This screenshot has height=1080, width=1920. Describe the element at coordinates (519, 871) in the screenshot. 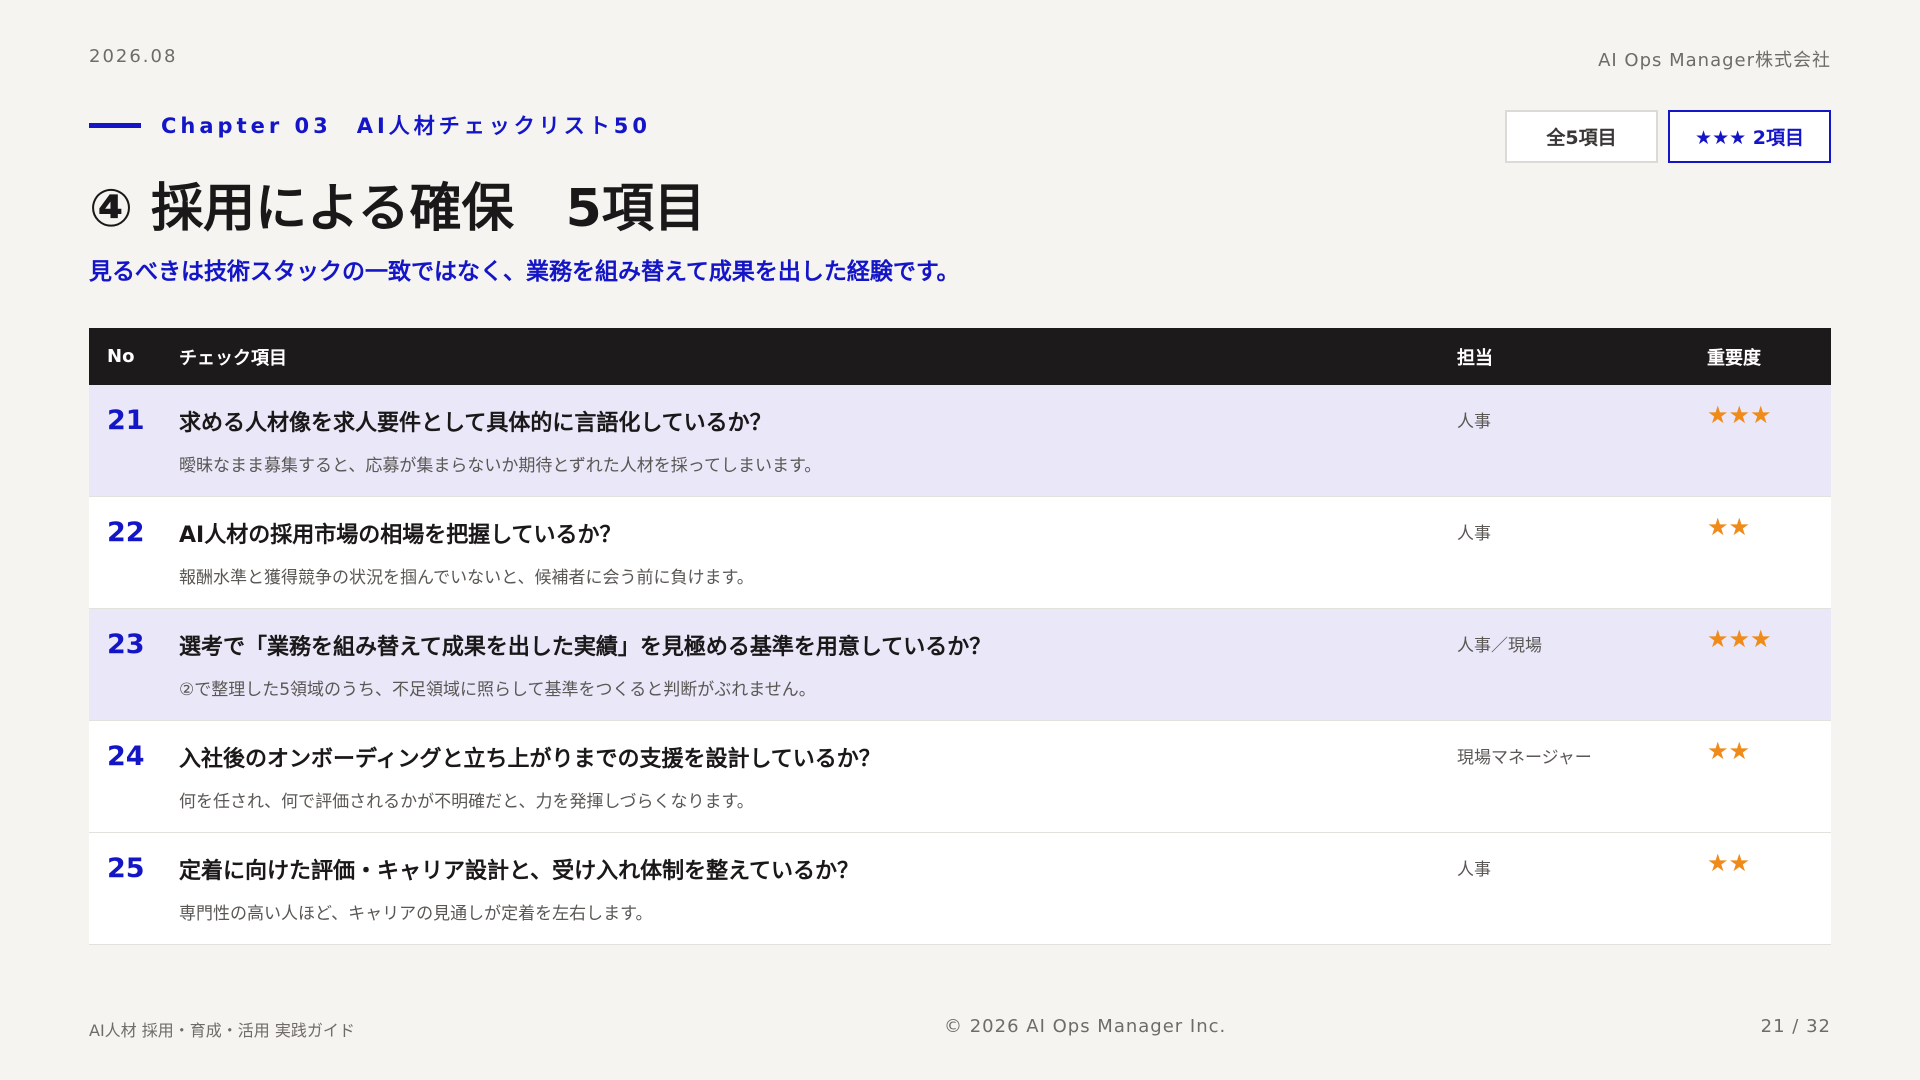

I see `row-title: 定着に向けた評価・キャリア設計と、受け入れ体制を整えているか？` at that location.